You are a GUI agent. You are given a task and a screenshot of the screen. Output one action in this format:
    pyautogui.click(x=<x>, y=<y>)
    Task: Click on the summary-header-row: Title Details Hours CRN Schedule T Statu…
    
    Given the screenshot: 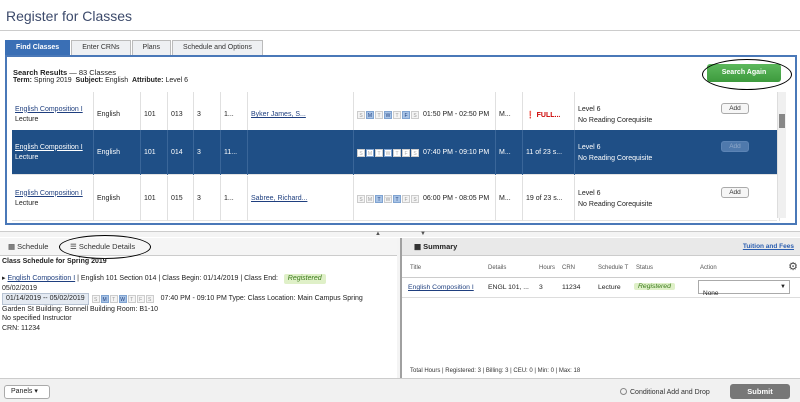 What is the action you would take?
    pyautogui.click(x=601, y=269)
    